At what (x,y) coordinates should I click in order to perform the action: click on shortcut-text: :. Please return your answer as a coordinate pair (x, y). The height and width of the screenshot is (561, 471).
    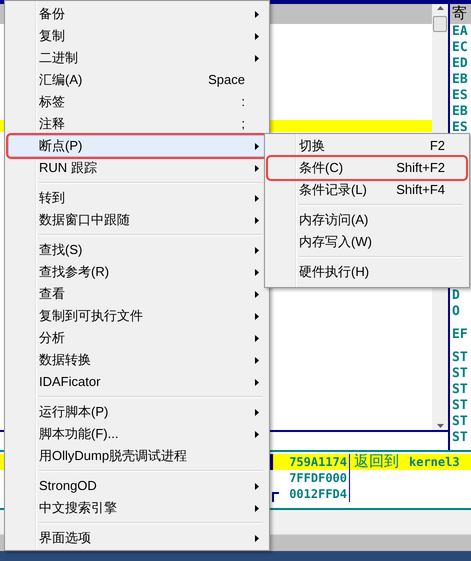
    Looking at the image, I should click on (243, 102).